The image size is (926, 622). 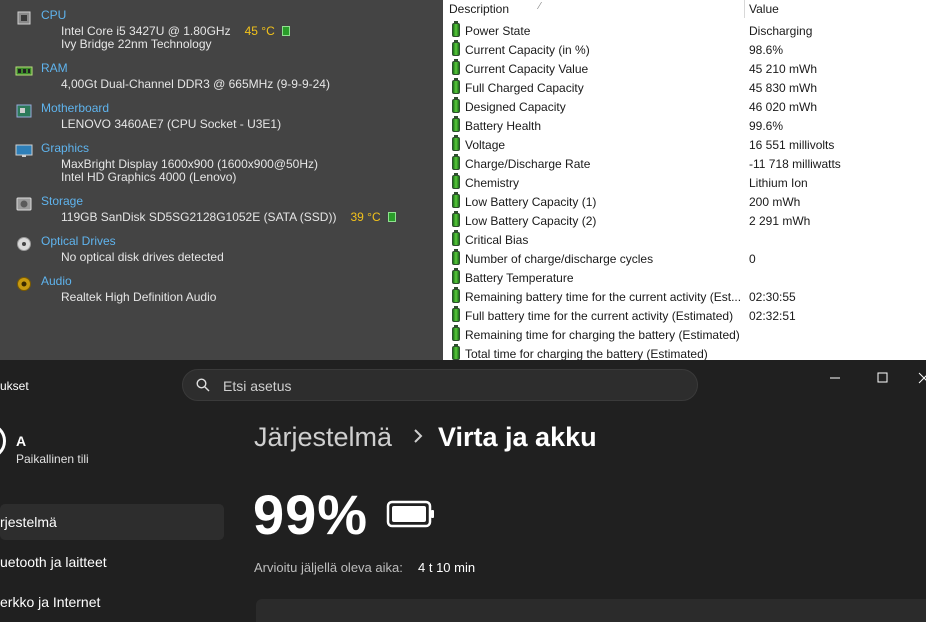 I want to click on sort-caret-icon: ⁄, so click(x=540, y=6).